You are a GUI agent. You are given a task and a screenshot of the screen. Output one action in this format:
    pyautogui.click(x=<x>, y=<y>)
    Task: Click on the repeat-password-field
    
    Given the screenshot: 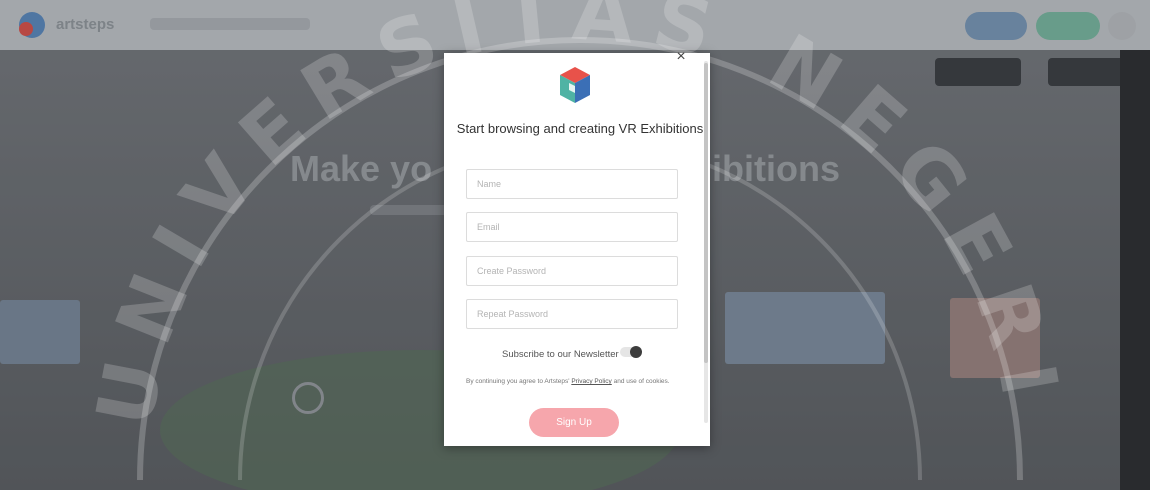 What is the action you would take?
    pyautogui.click(x=572, y=314)
    